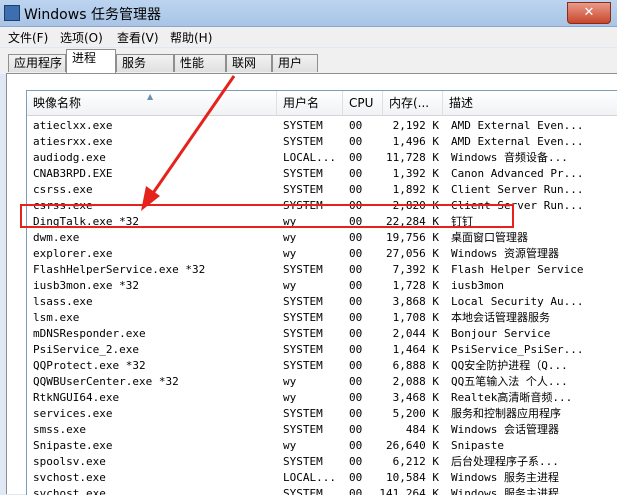  What do you see at coordinates (188, 143) in the screenshot?
I see `annotation-arrow` at bounding box center [188, 143].